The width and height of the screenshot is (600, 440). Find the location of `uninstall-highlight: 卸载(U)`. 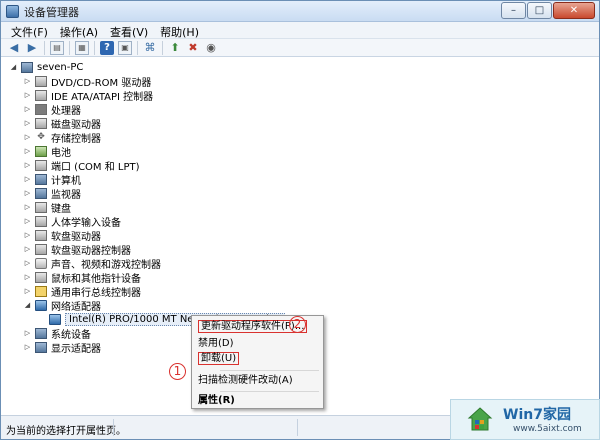

uninstall-highlight: 卸载(U) is located at coordinates (219, 358).